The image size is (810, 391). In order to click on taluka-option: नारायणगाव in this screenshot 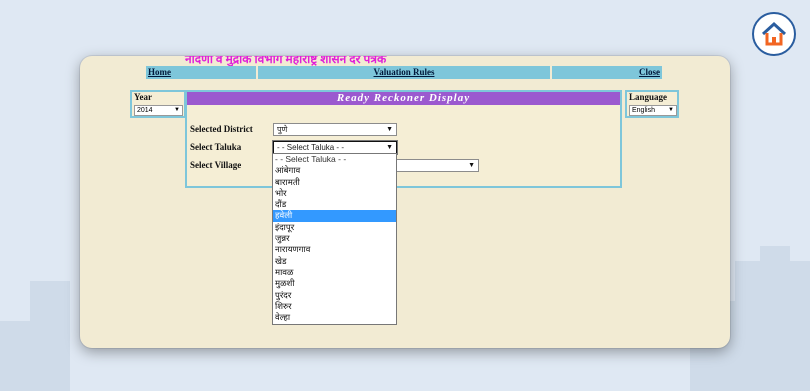, I will do `click(334, 249)`.